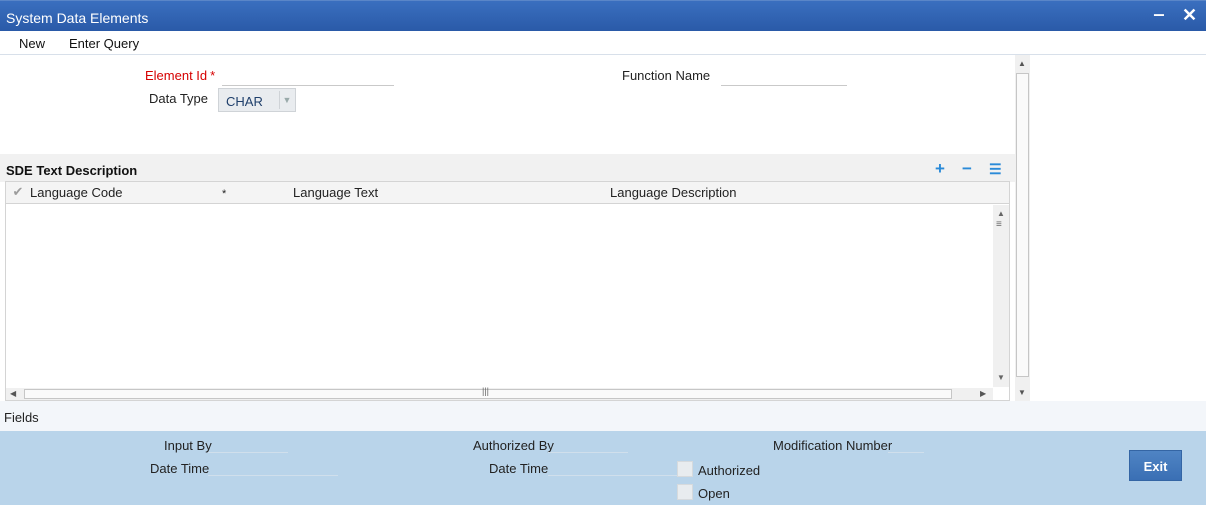  What do you see at coordinates (21, 417) in the screenshot?
I see `fields-link: Fields` at bounding box center [21, 417].